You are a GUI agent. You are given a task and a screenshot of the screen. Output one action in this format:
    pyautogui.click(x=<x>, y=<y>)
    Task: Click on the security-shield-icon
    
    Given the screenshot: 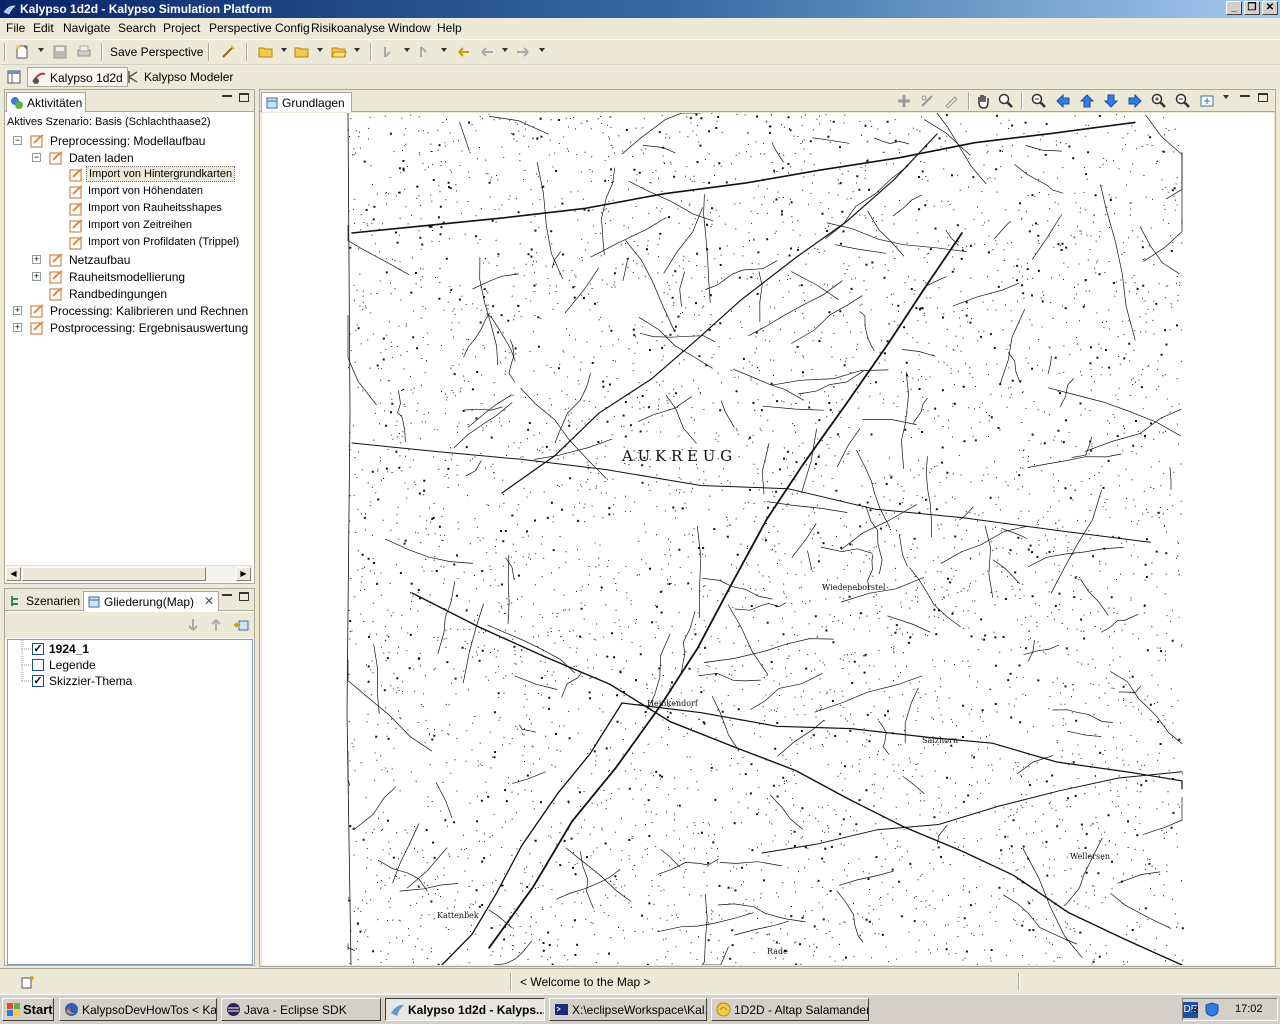 What is the action you would take?
    pyautogui.click(x=1212, y=1009)
    